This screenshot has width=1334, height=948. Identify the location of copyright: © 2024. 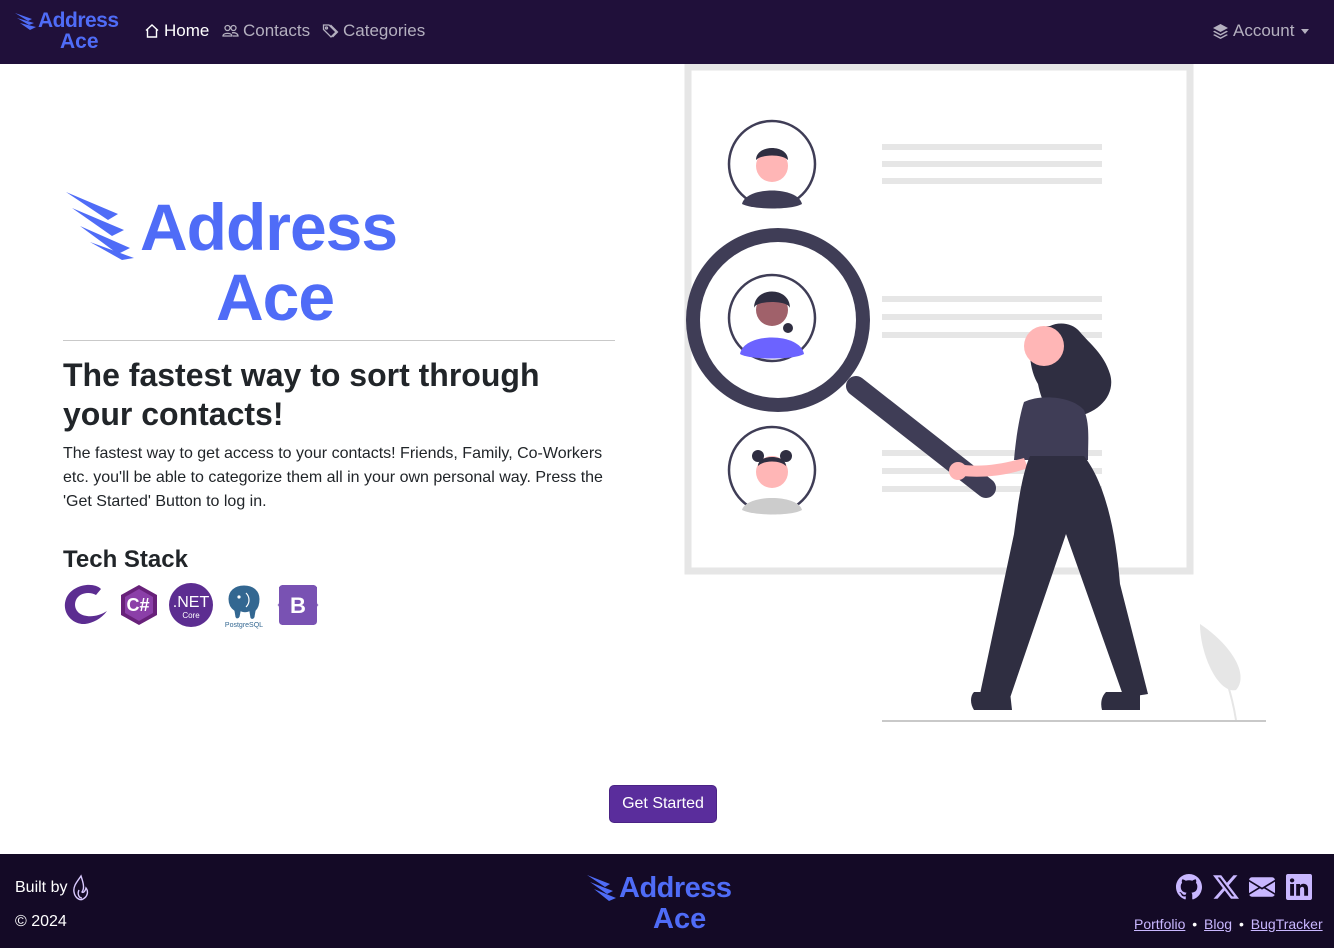
(41, 921).